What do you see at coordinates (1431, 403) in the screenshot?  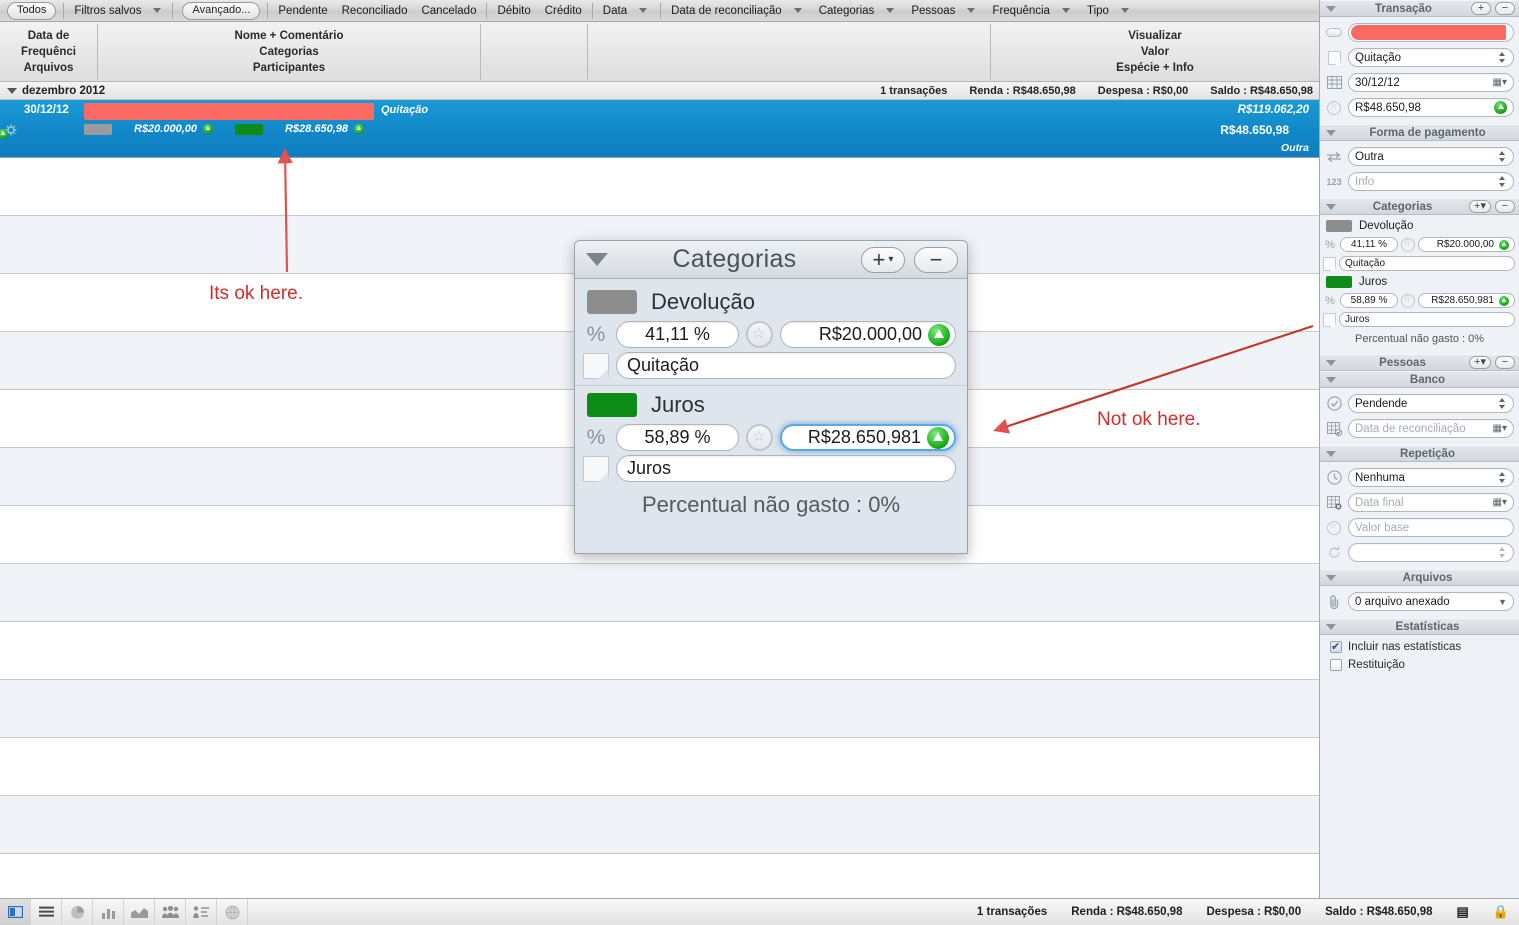 I see `bank-status-field: Pendende` at bounding box center [1431, 403].